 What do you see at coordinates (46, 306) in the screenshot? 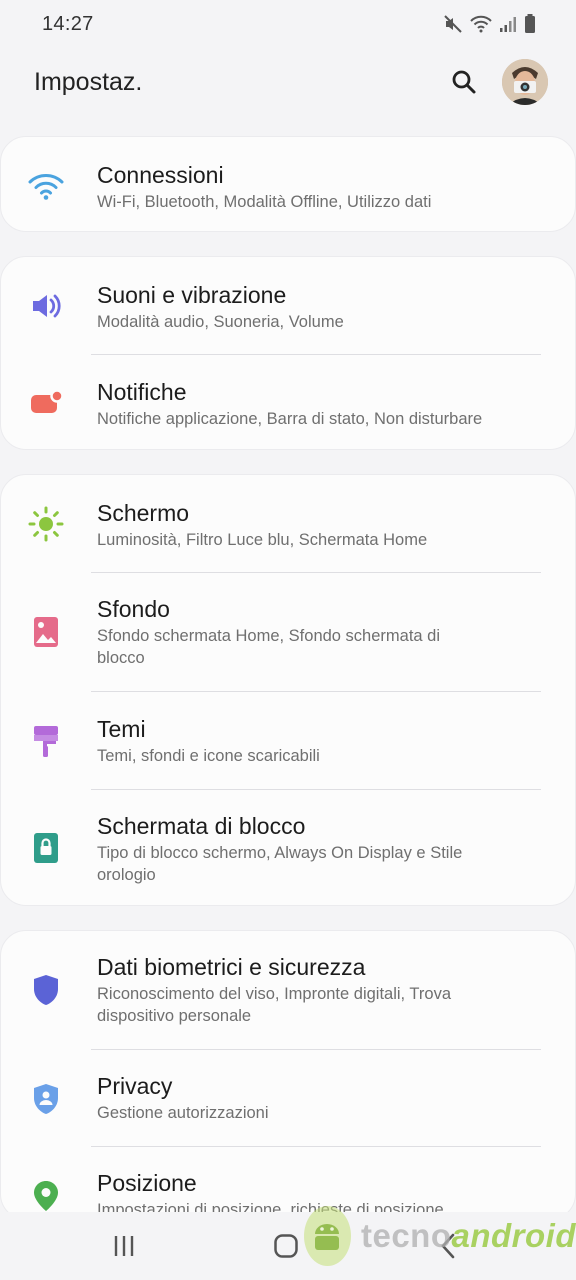
I see `volume-icon` at bounding box center [46, 306].